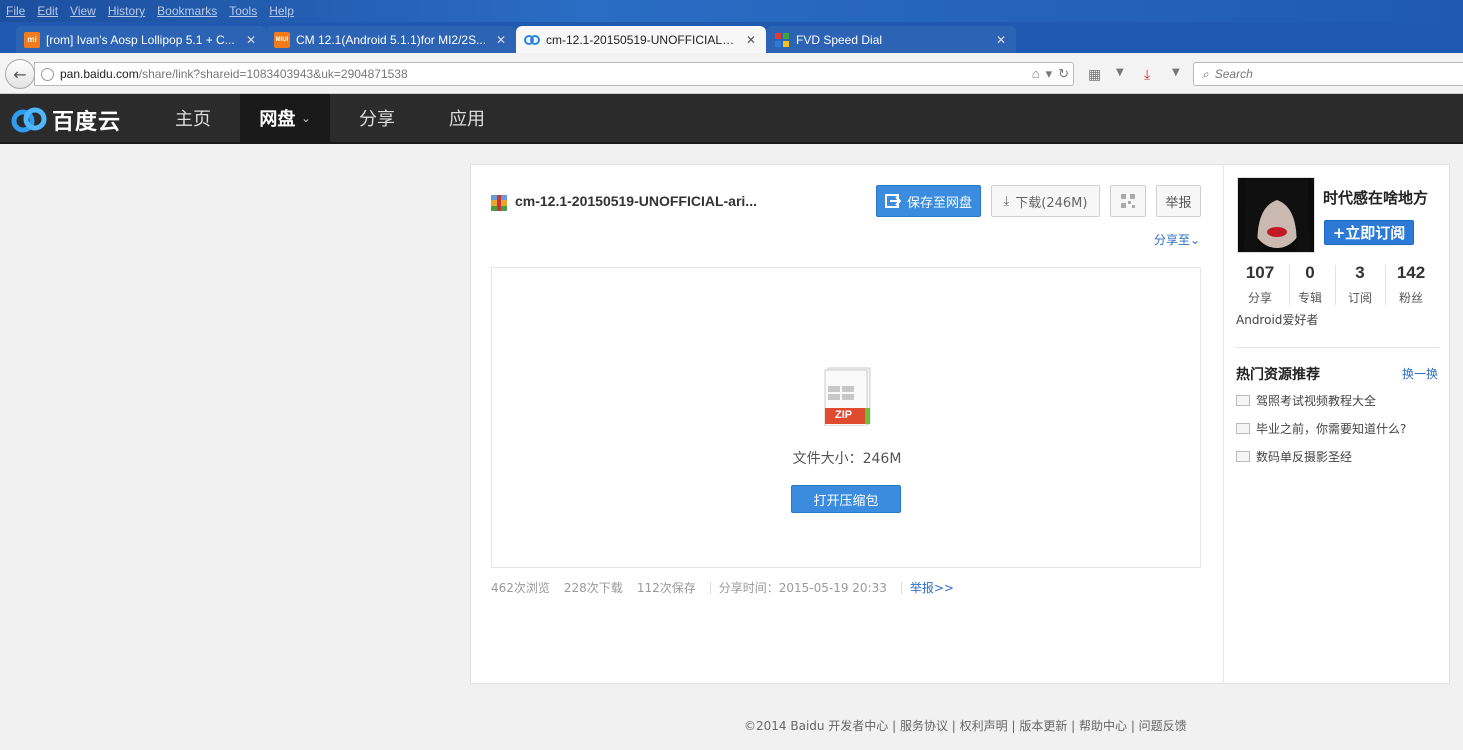 This screenshot has height=750, width=1463. What do you see at coordinates (29, 120) in the screenshot?
I see `cloud-logo-icon` at bounding box center [29, 120].